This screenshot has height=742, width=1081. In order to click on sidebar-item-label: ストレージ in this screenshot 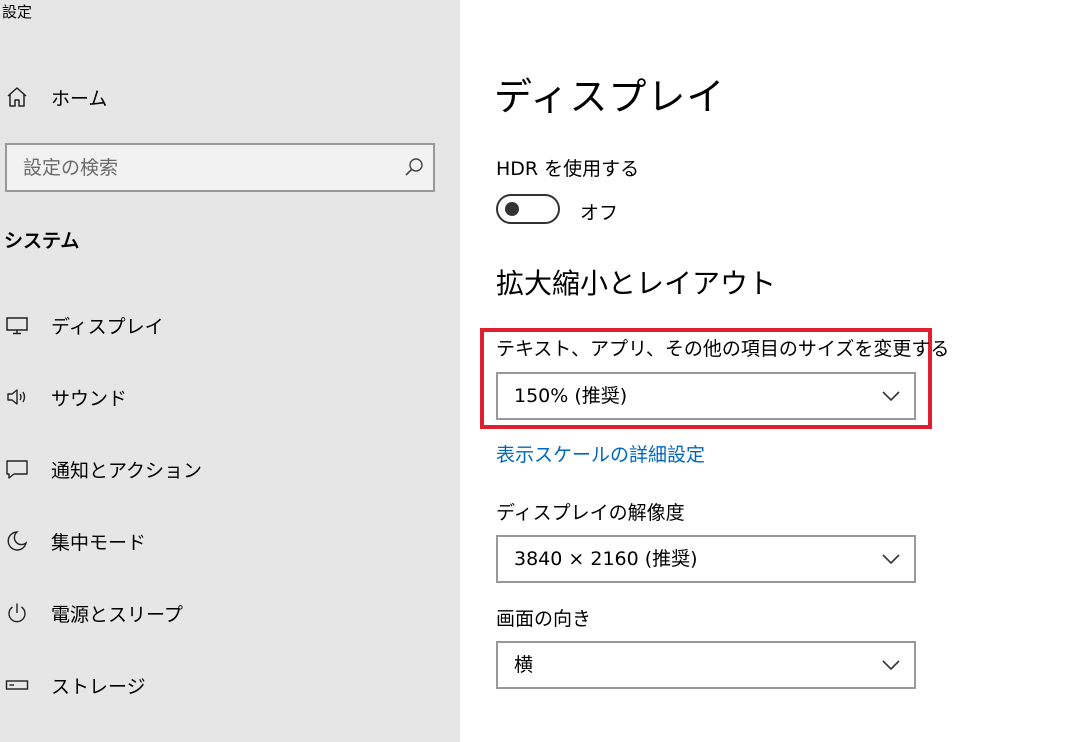, I will do `click(98, 686)`.